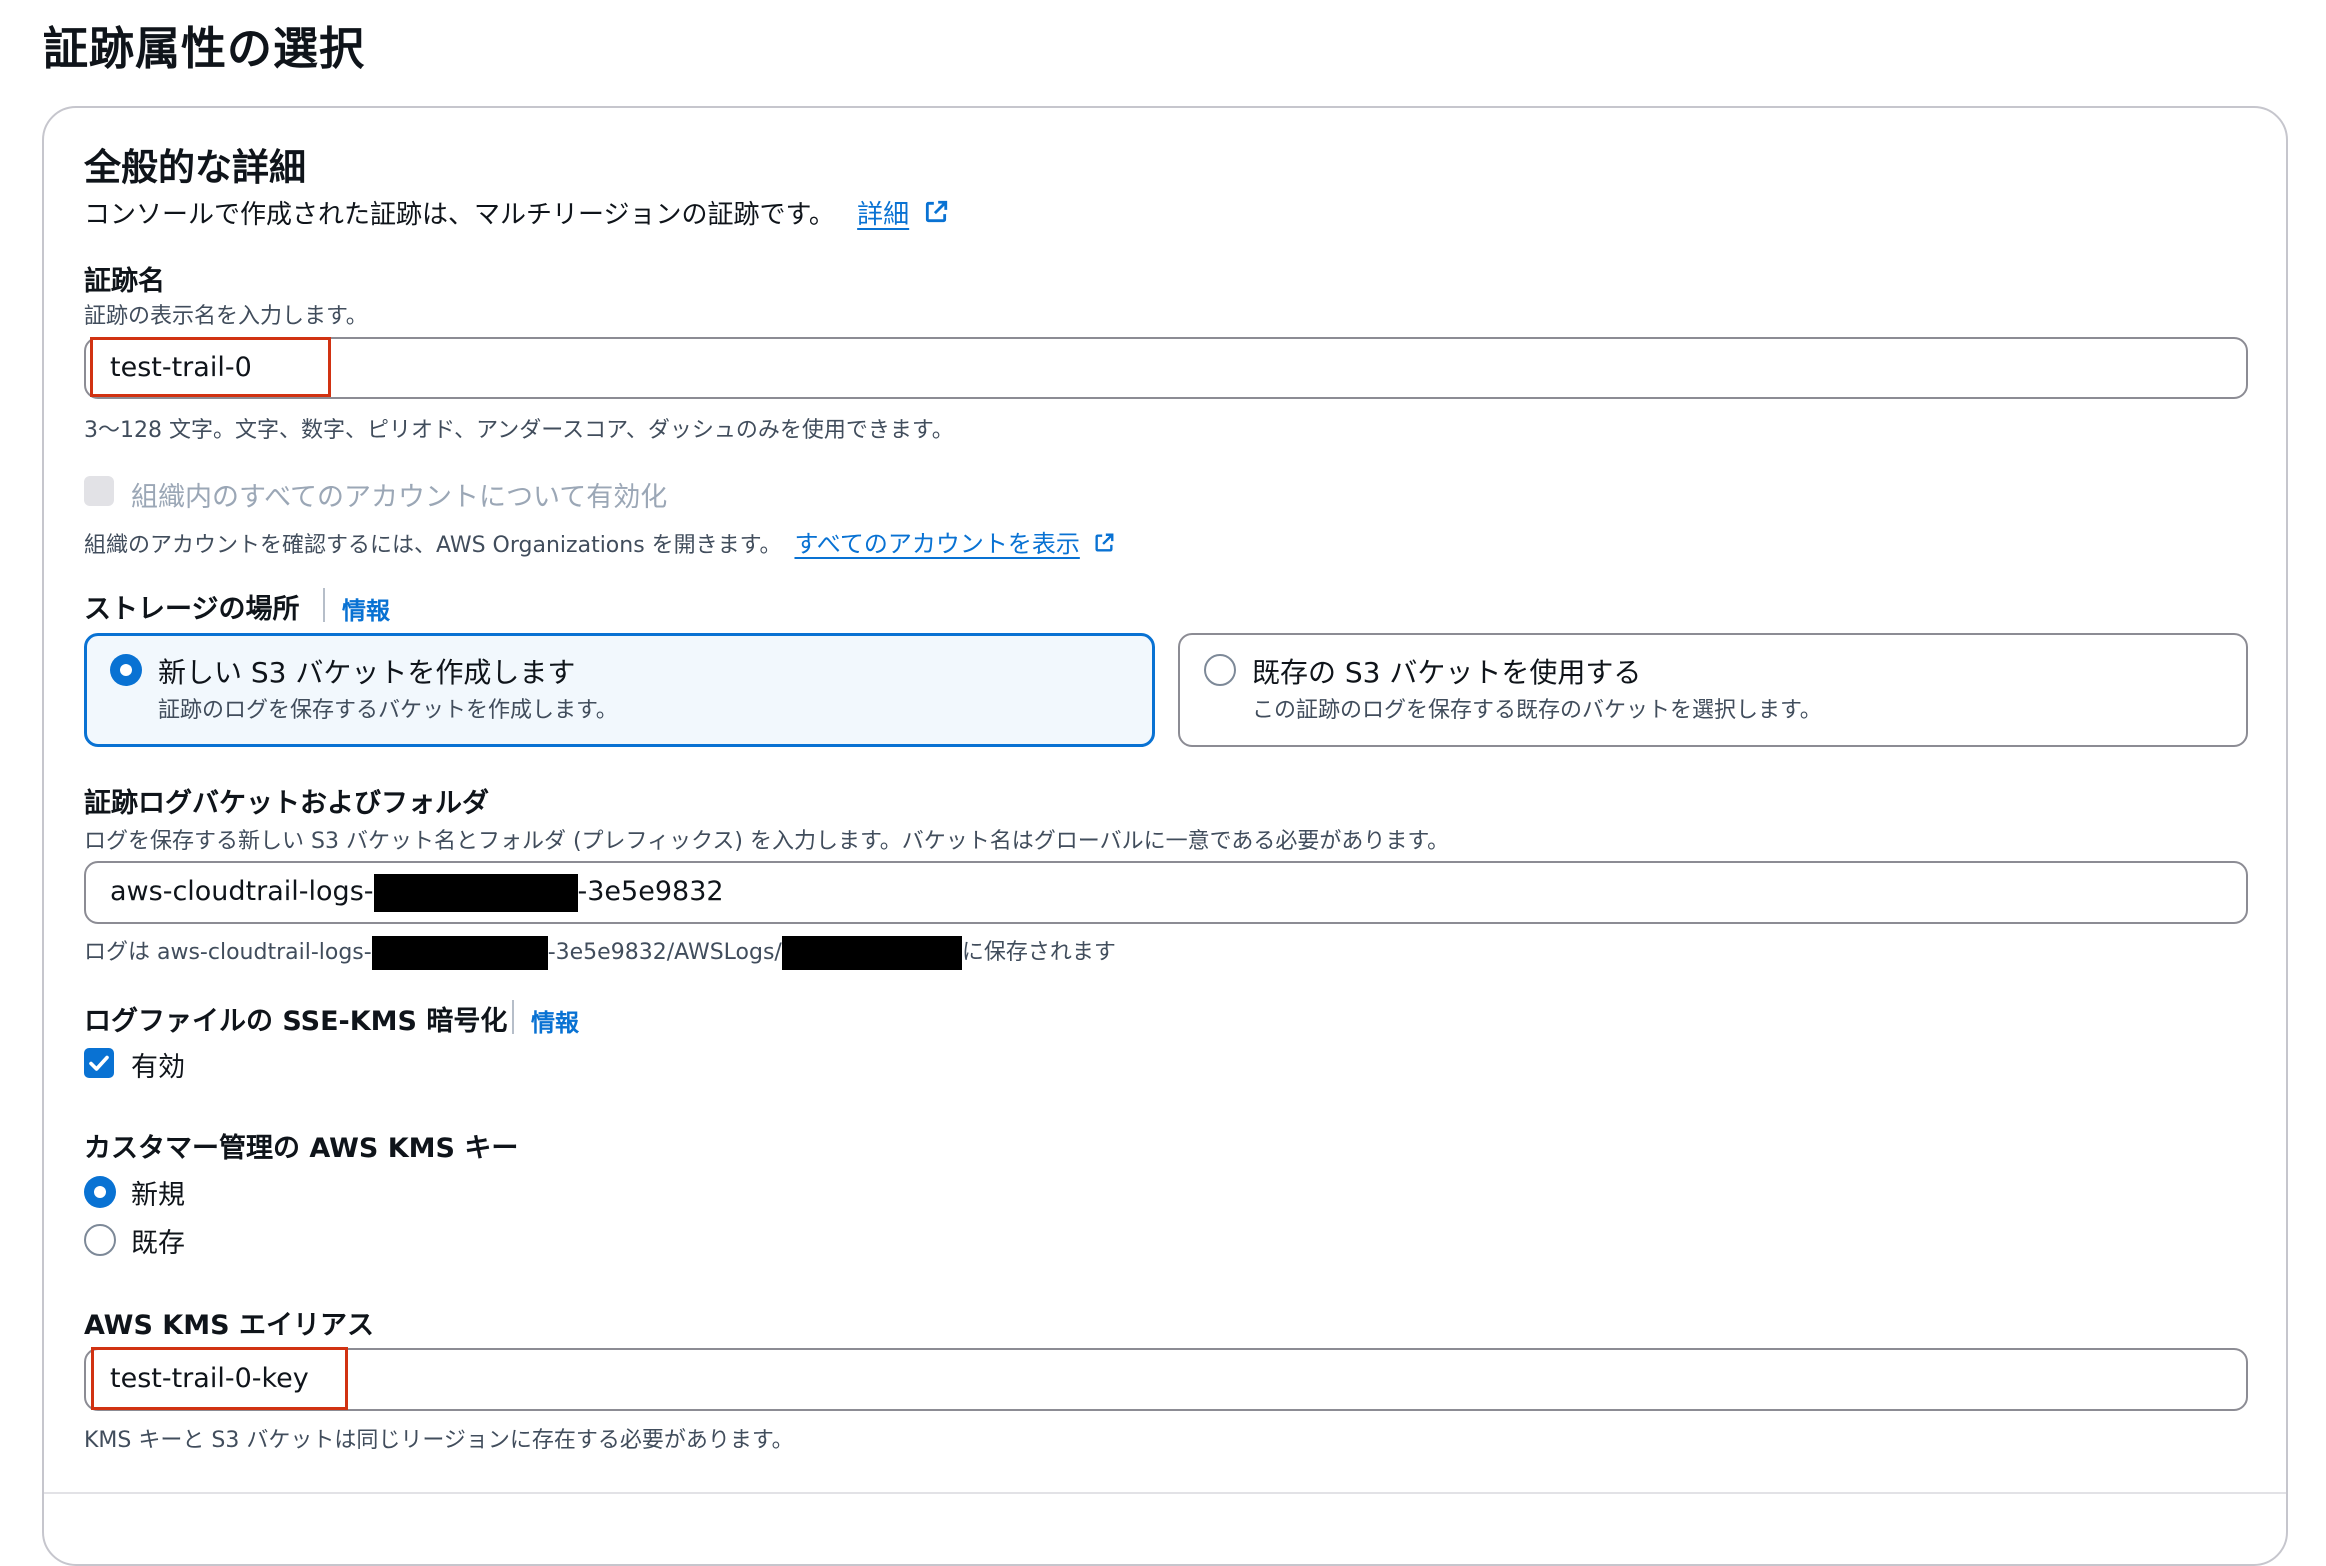 The width and height of the screenshot is (2326, 1566). I want to click on view-all-accounts-link: すべてのアカウントを表示, so click(936, 544).